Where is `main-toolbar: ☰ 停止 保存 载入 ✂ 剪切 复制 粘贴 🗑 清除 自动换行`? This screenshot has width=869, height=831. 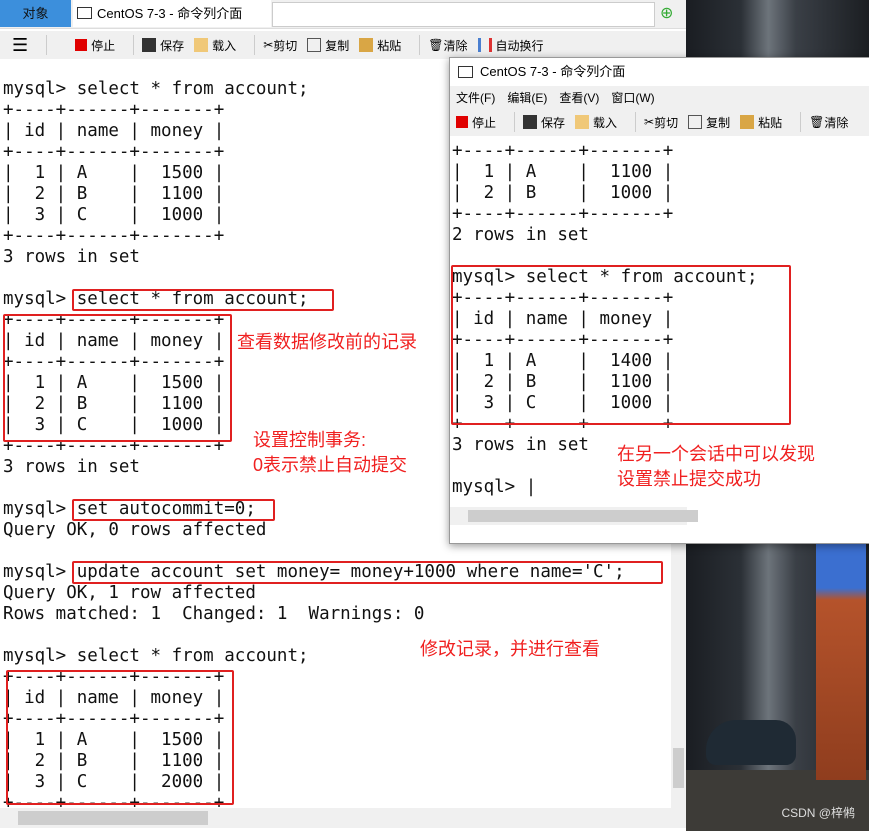
main-toolbar: ☰ 停止 保存 载入 ✂ 剪切 复制 粘贴 🗑 清除 自动换行 is located at coordinates (343, 45).